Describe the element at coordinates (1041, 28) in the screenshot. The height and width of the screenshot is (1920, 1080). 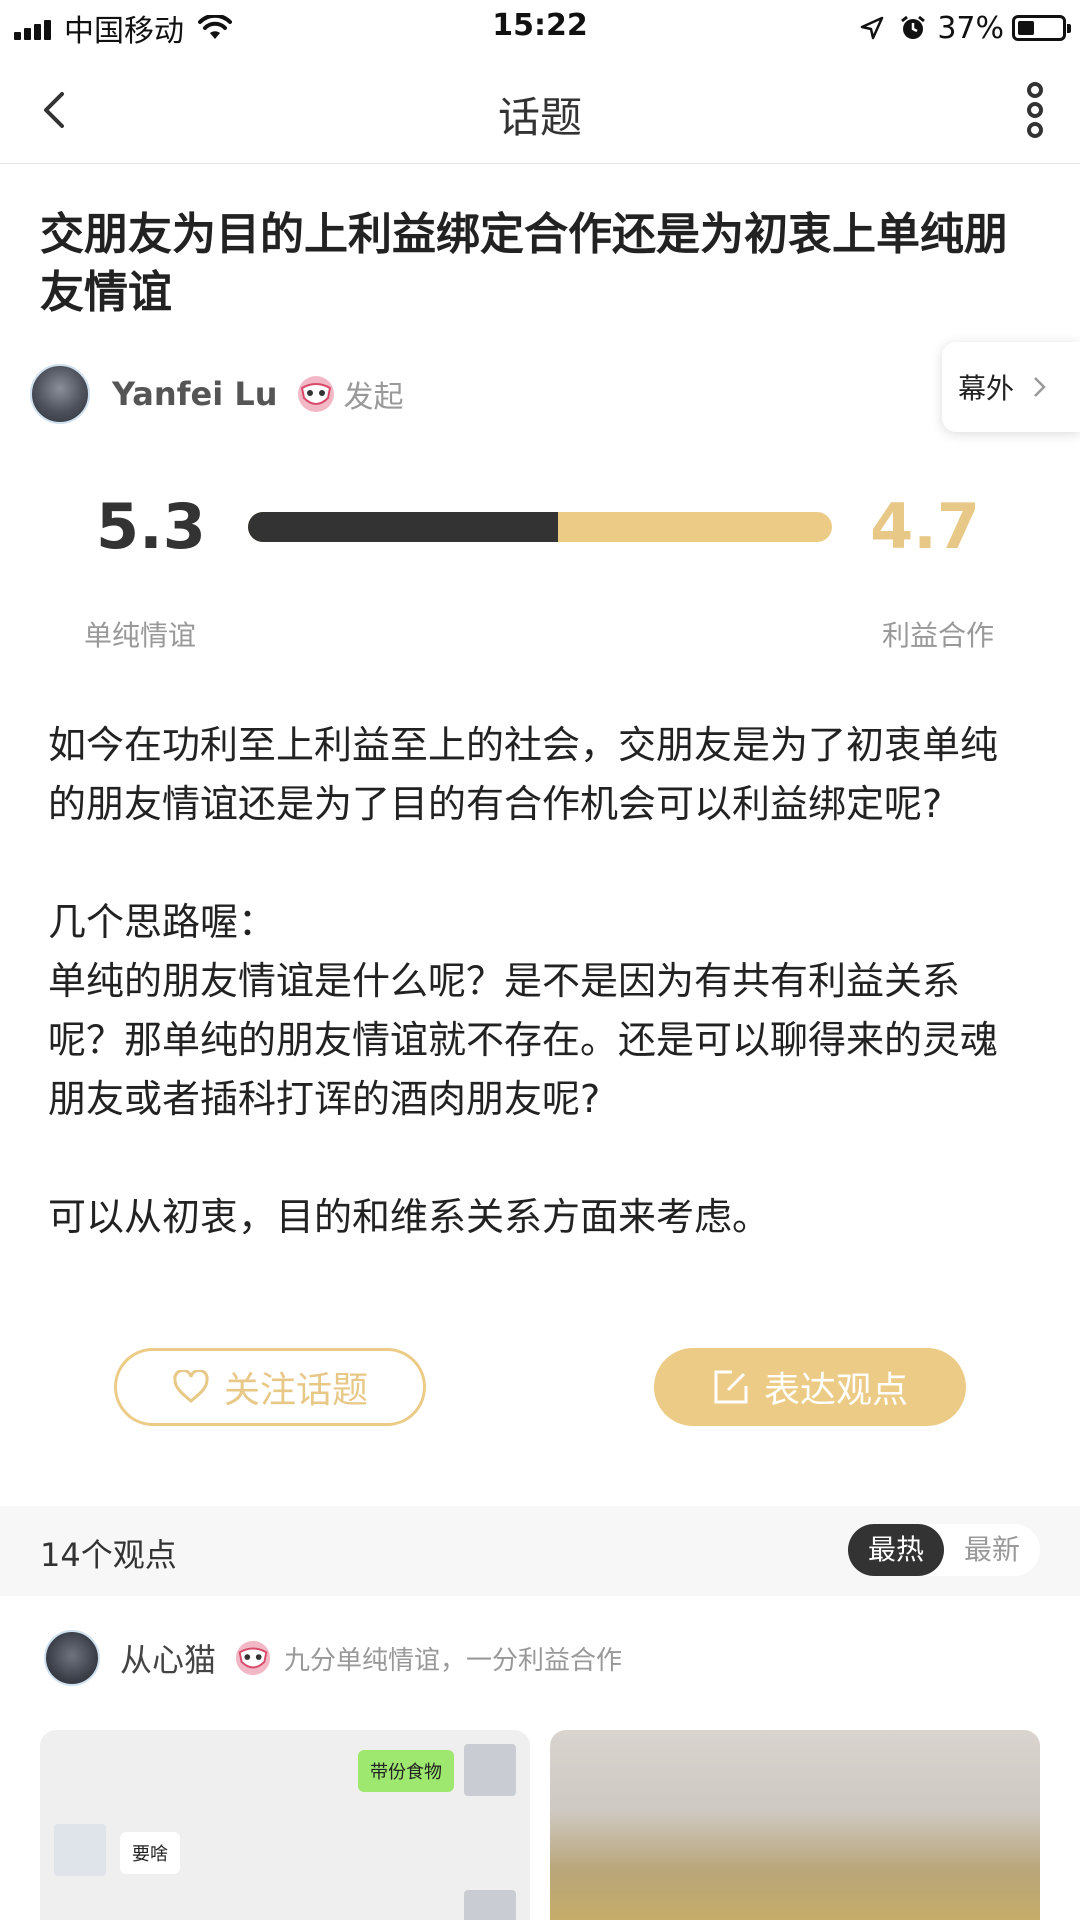
I see `battery-icon` at that location.